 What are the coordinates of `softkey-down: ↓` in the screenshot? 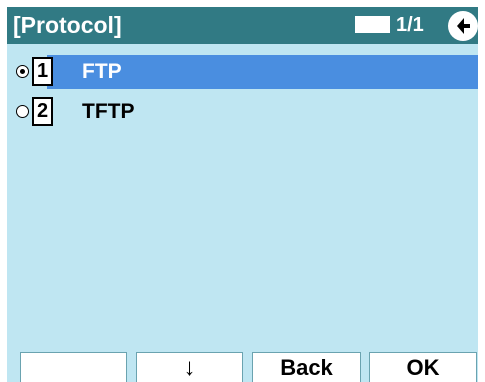 It's located at (189, 367).